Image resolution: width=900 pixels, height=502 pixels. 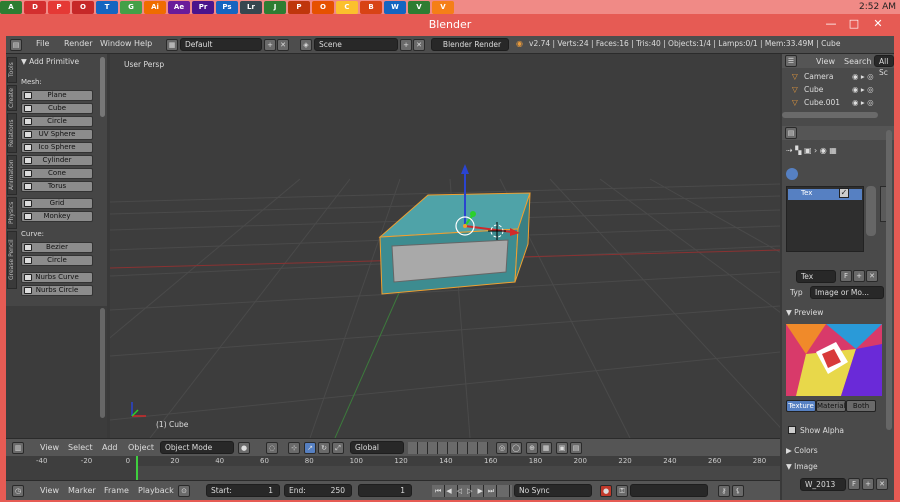 I want to click on insert-key-icon: ⚷, so click(x=724, y=491).